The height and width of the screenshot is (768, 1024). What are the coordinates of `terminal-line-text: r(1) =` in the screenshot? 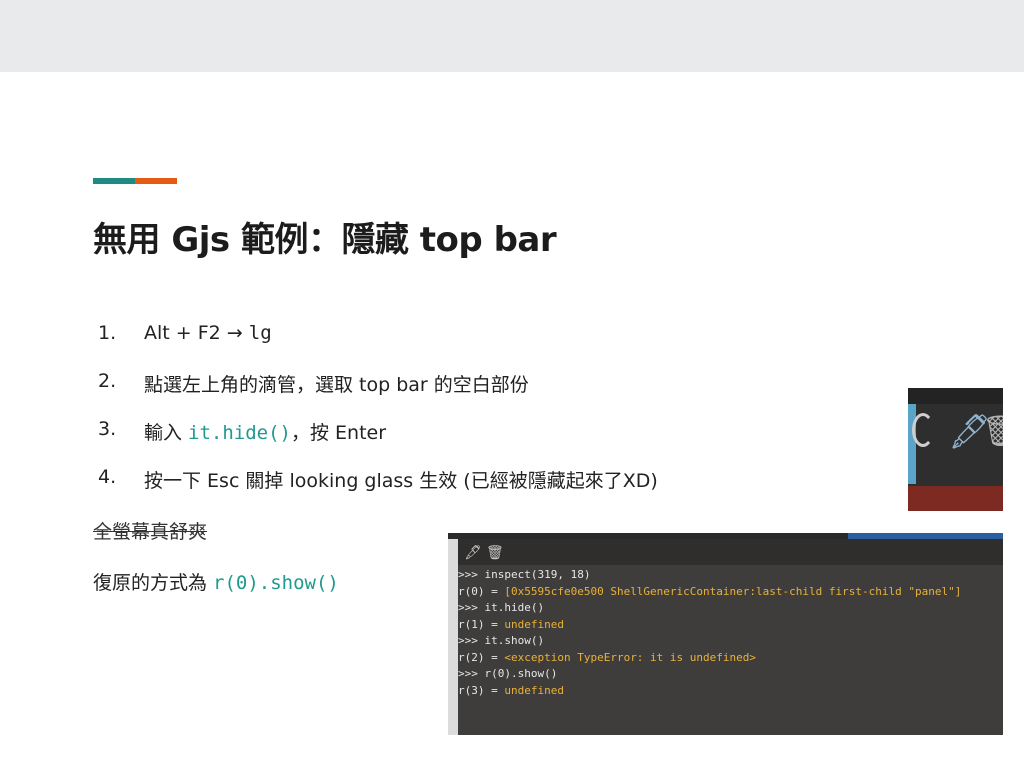 It's located at (481, 624).